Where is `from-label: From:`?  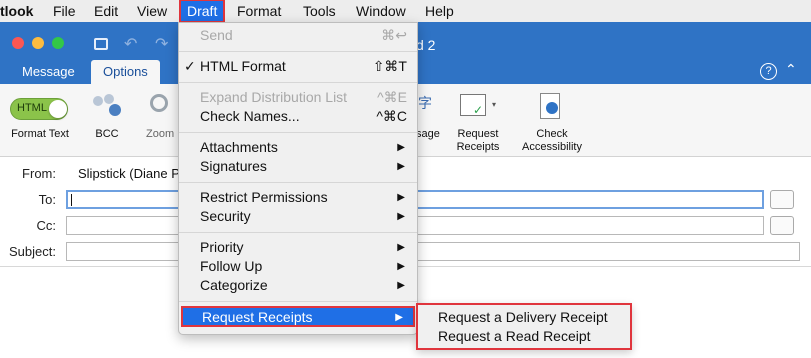 from-label: From: is located at coordinates (39, 173).